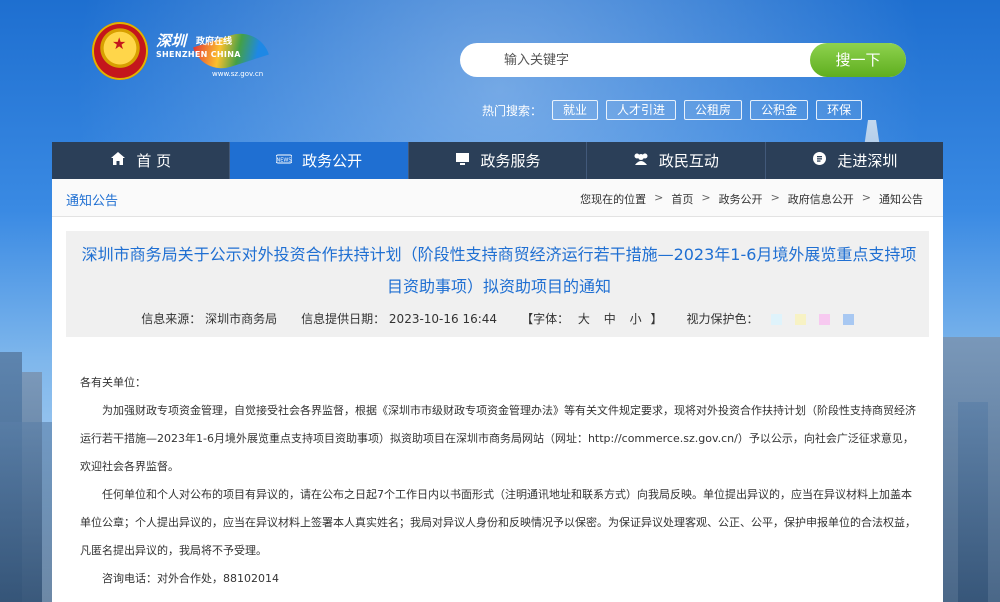 Image resolution: width=1000 pixels, height=602 pixels. I want to click on nav-item-home: 首 页, so click(141, 160).